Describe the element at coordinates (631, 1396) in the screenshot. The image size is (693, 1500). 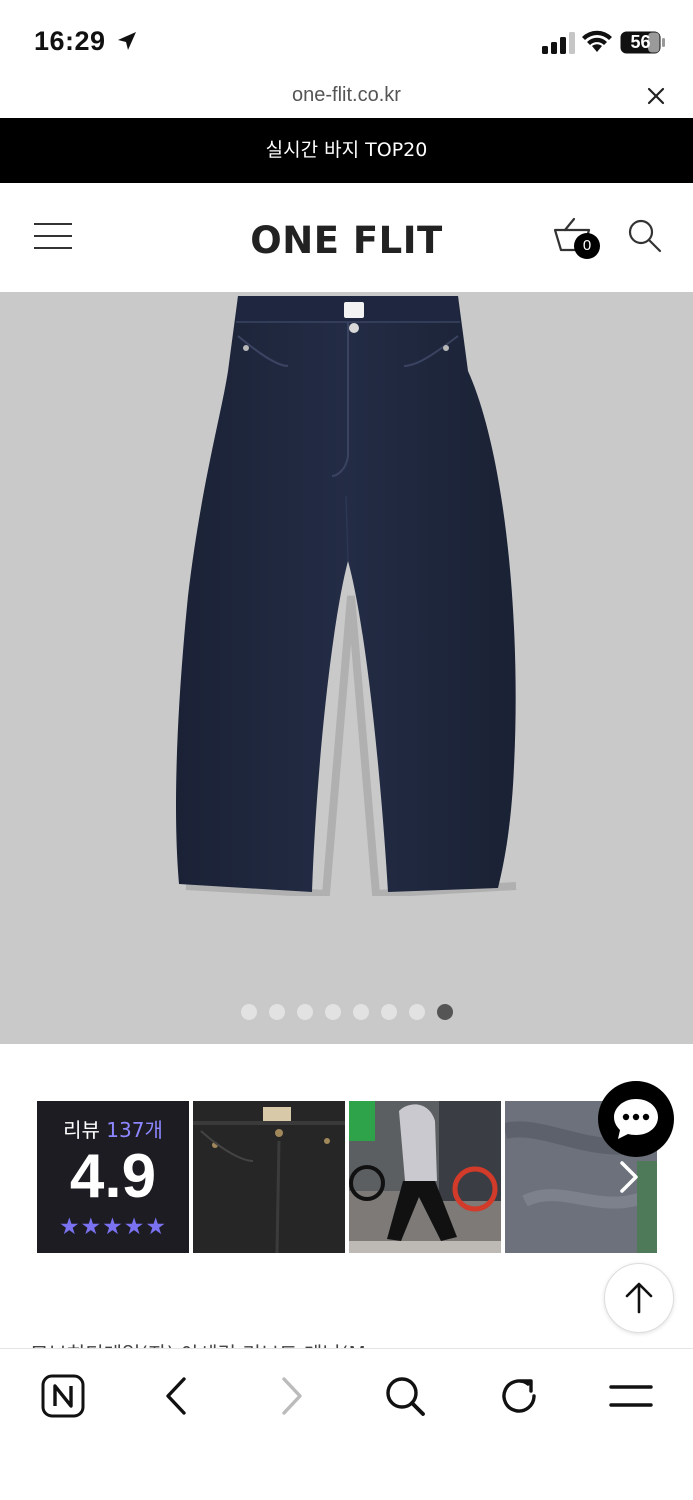
I see `menu-icon` at that location.